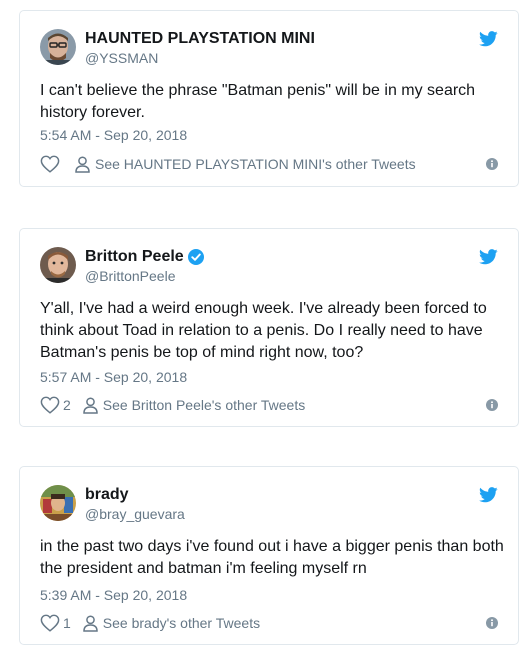  Describe the element at coordinates (130, 276) in the screenshot. I see `user-handle: @BrittonPeele` at that location.